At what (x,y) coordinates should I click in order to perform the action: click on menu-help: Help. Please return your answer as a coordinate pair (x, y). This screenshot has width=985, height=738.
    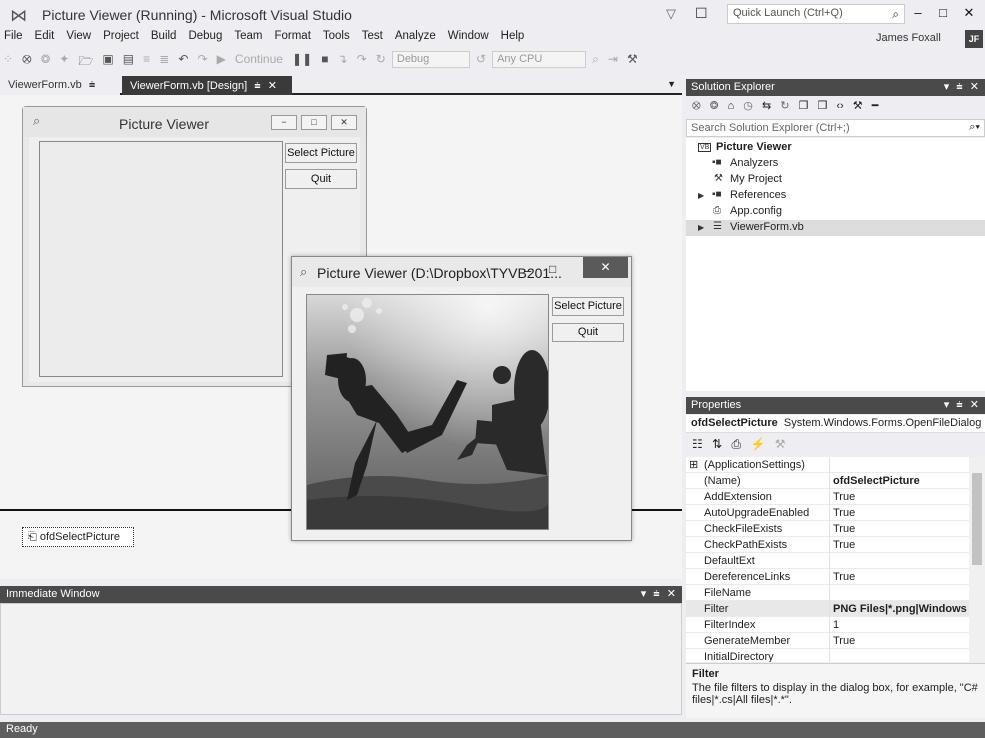
    Looking at the image, I should click on (513, 36).